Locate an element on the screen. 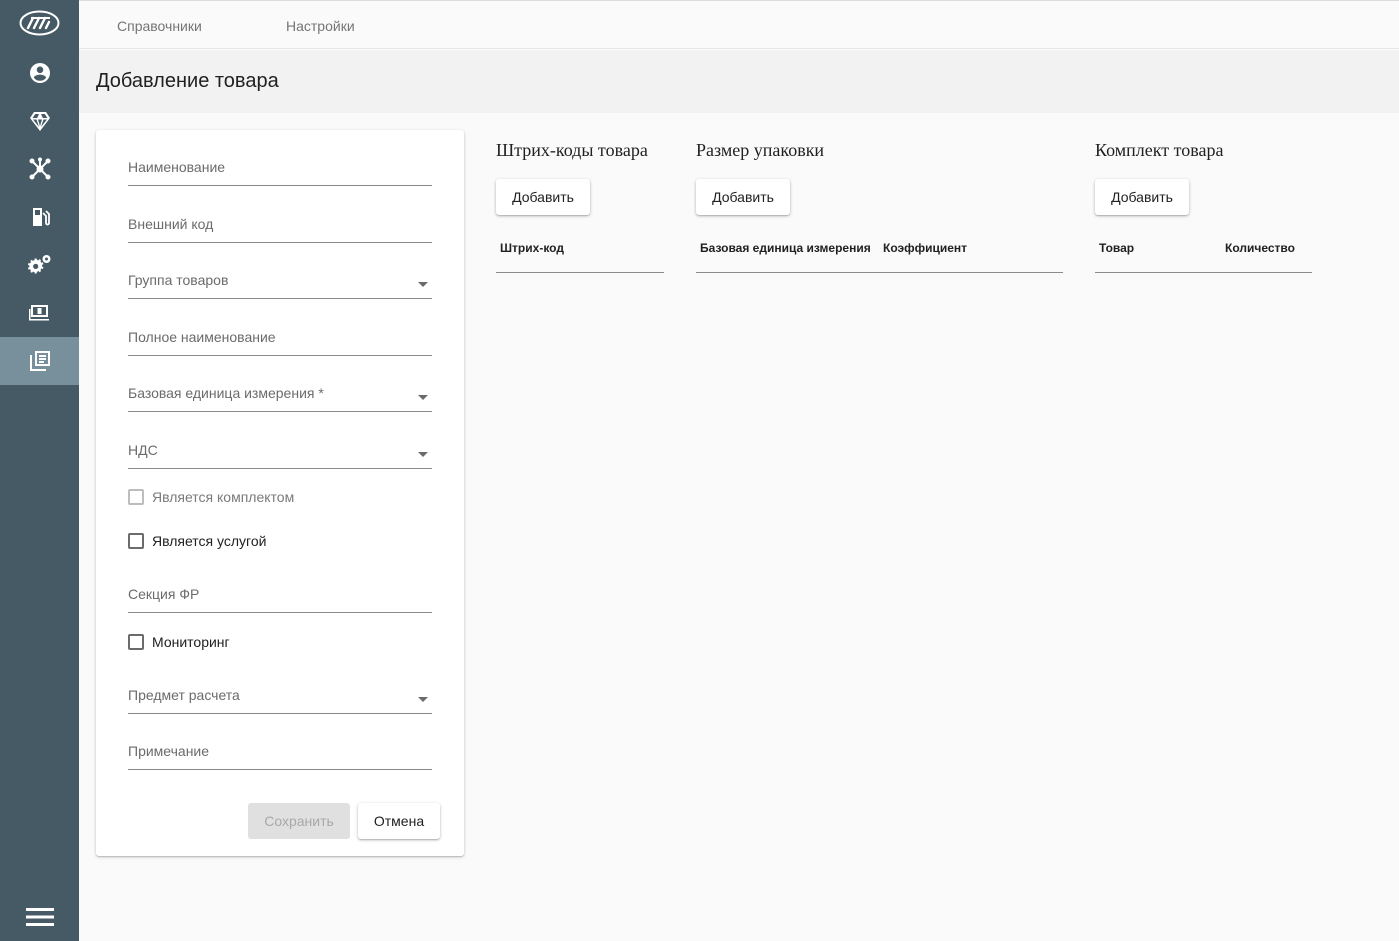 The height and width of the screenshot is (941, 1399). vat-label: НДС is located at coordinates (143, 450).